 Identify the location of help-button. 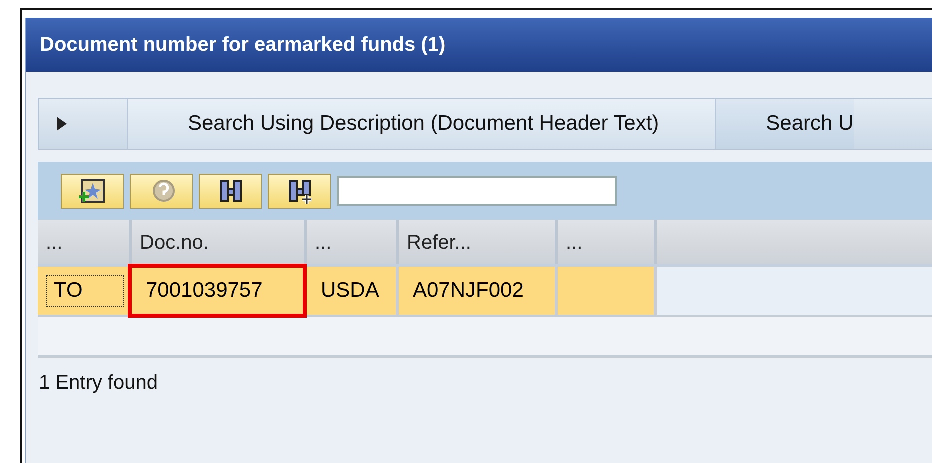
(161, 191).